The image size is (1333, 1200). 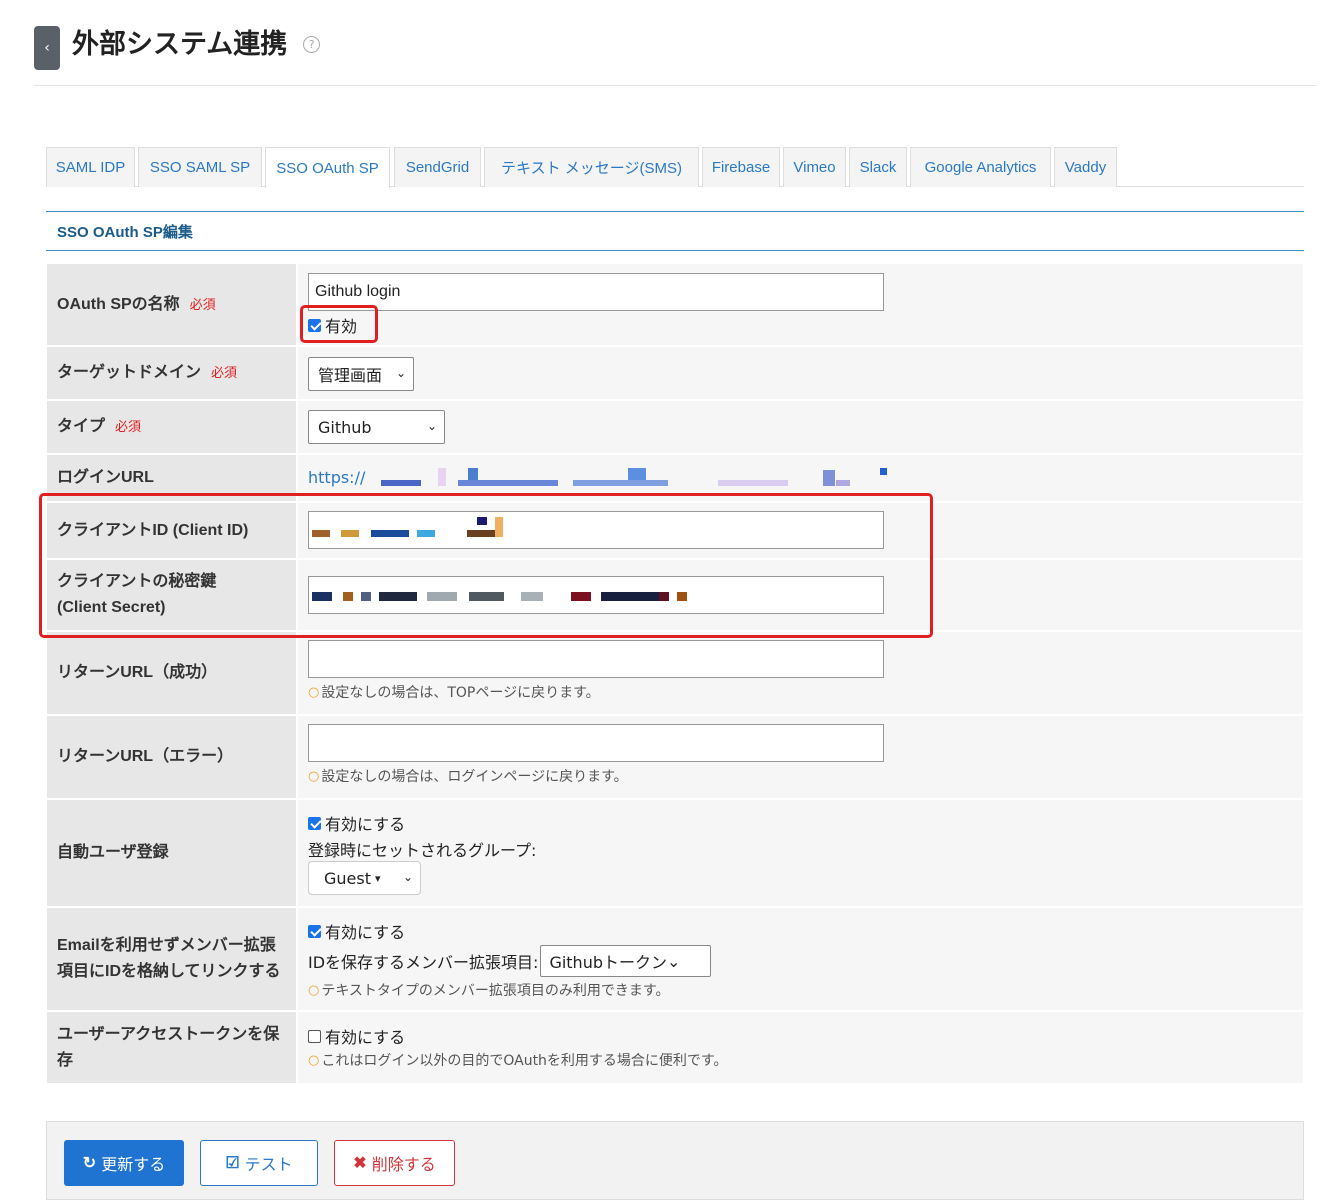 What do you see at coordinates (675, 231) in the screenshot?
I see `section-title: SSO OAuth SP編集` at bounding box center [675, 231].